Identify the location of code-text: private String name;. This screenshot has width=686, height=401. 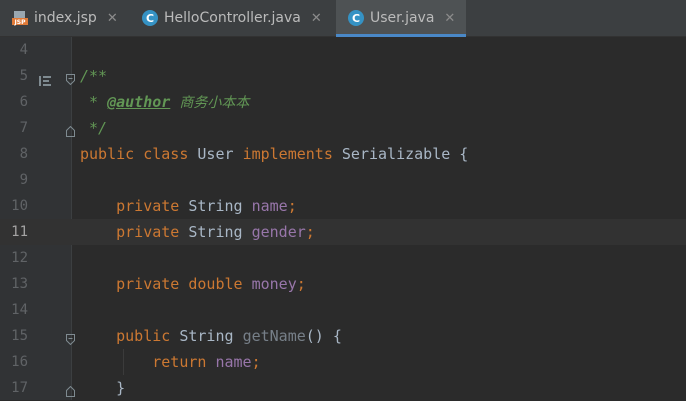
(206, 206).